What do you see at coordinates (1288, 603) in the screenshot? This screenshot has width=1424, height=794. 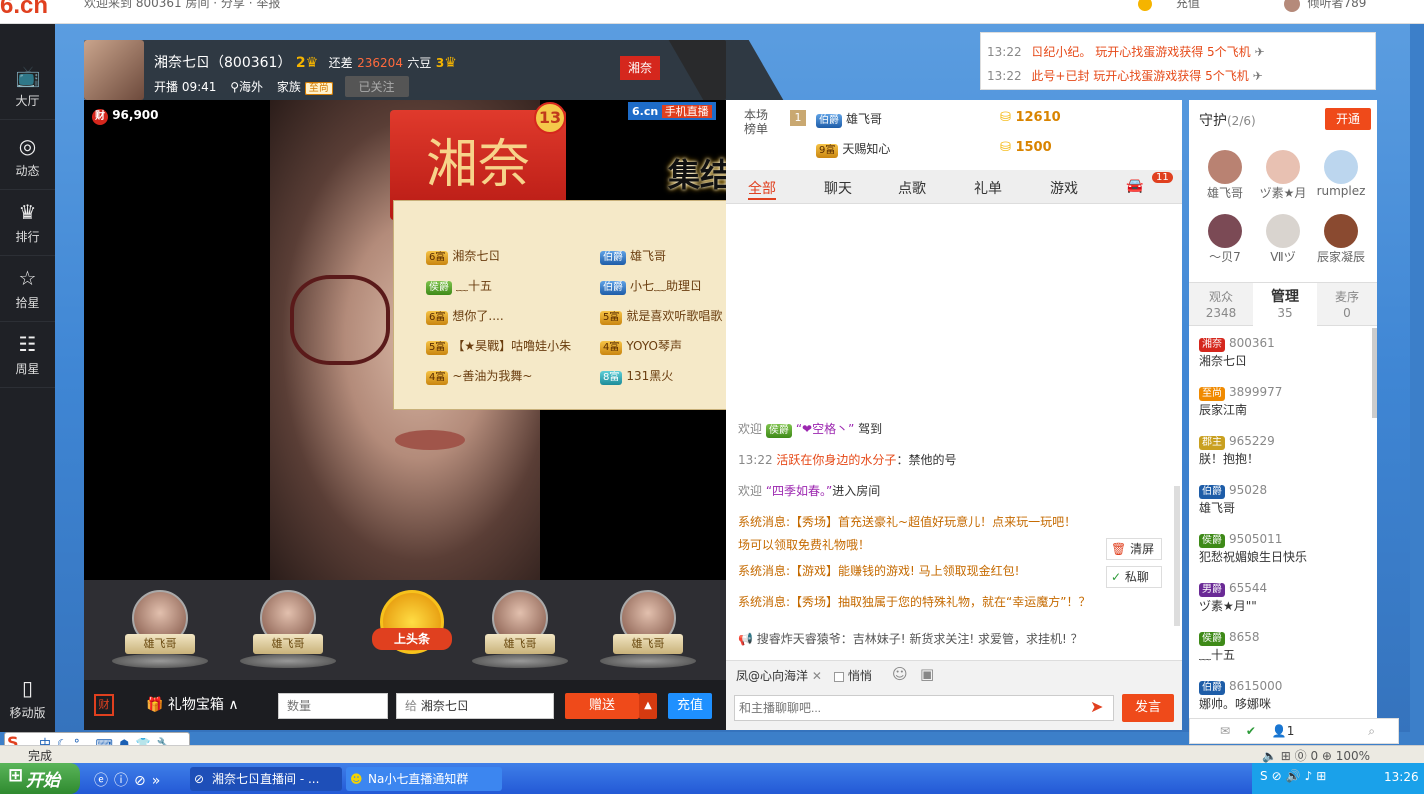 I see `user-list-item: 男爵 65544 ヅ素★月""` at bounding box center [1288, 603].